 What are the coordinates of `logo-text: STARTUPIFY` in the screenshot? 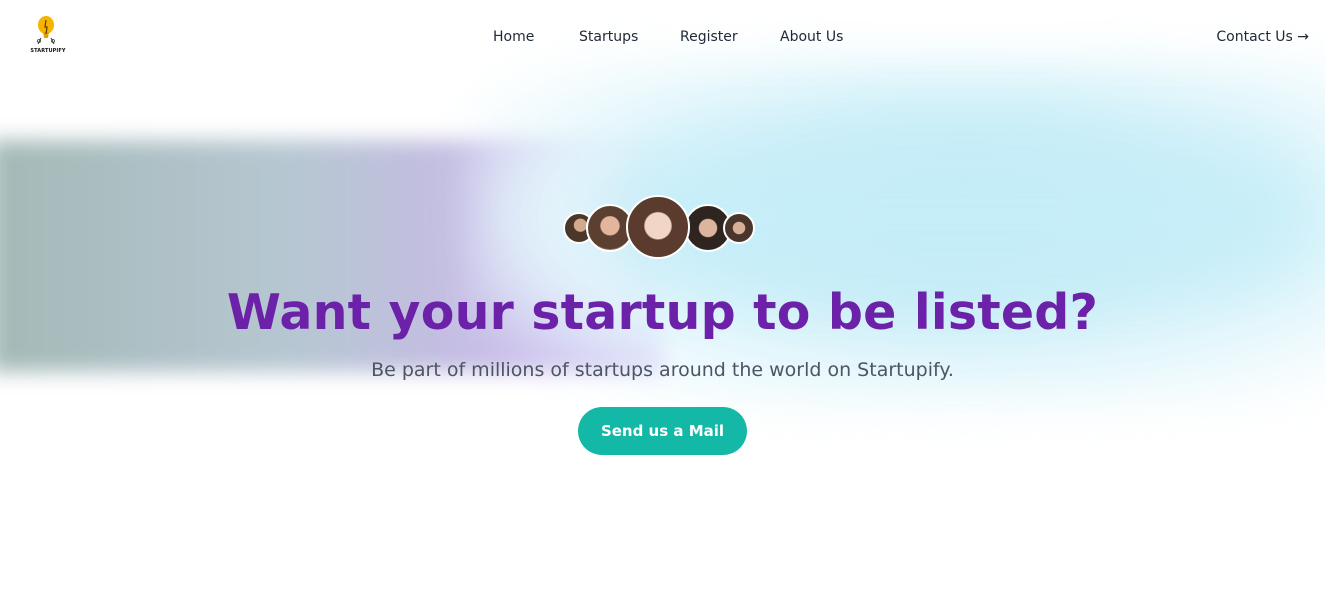 It's located at (48, 51).